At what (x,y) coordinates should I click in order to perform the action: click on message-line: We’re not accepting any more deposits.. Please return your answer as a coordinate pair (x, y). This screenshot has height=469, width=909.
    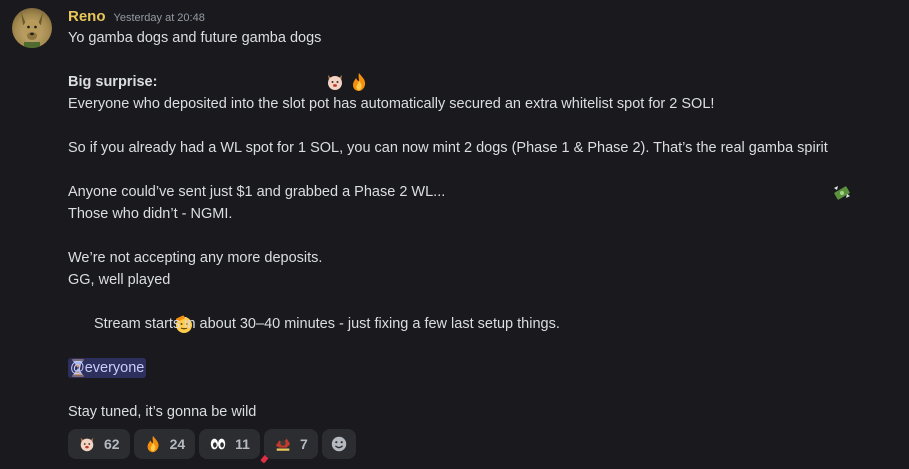
    Looking at the image, I should click on (480, 258).